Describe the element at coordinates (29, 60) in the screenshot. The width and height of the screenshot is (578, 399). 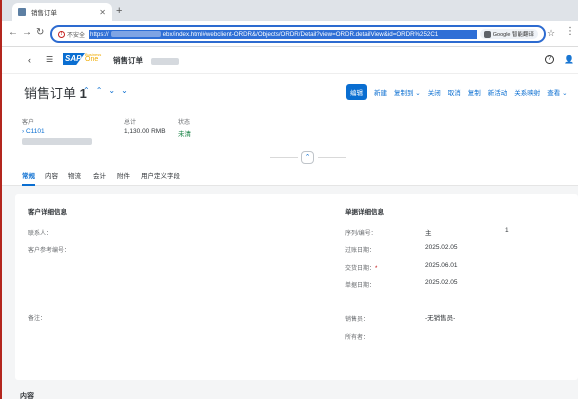
I see `back-icon: ‹` at that location.